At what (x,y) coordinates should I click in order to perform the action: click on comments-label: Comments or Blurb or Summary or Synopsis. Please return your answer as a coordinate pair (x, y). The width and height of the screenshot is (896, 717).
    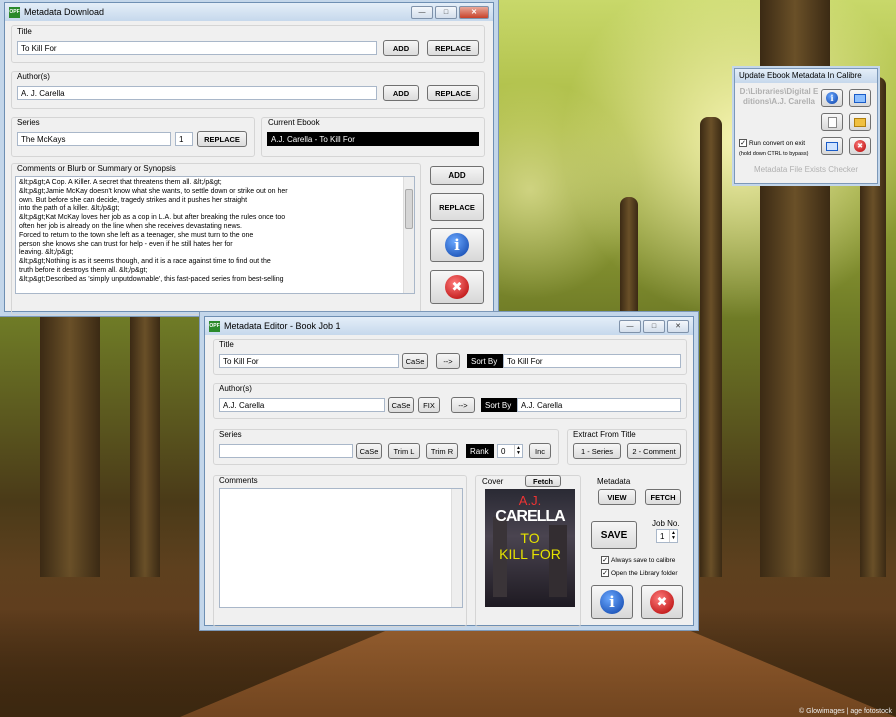
    Looking at the image, I should click on (96, 168).